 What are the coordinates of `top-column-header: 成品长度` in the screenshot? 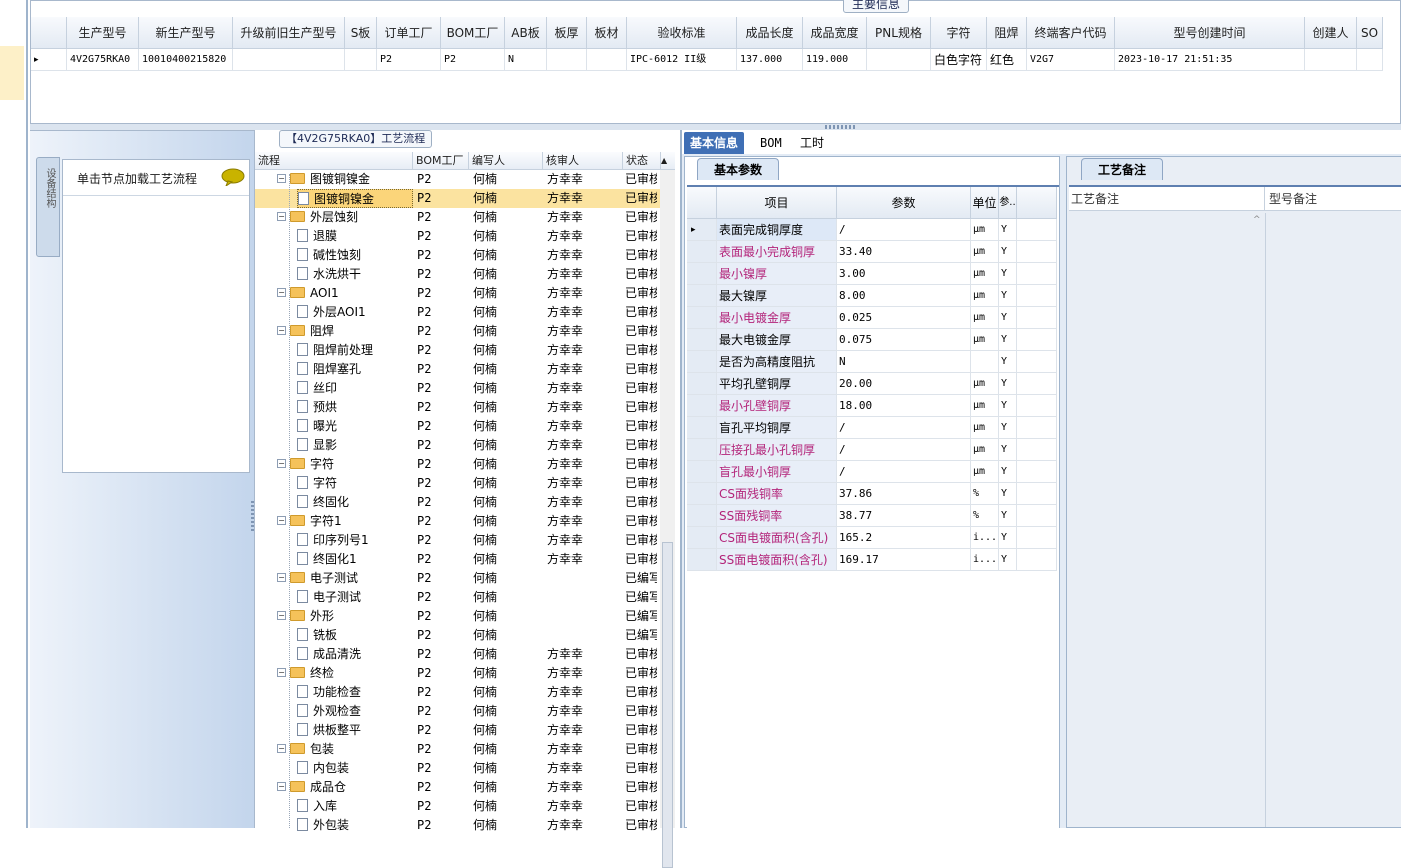 It's located at (770, 33).